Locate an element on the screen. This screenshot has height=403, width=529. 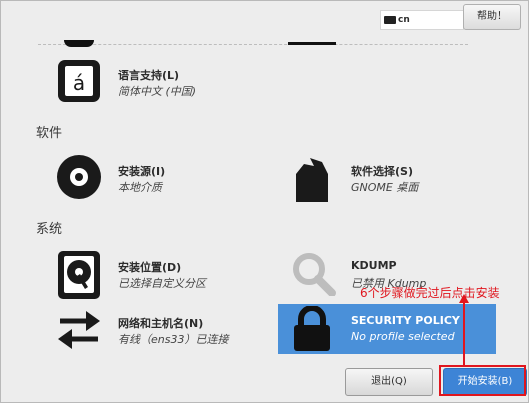
spoke-network-title: 网络和主机名(N) is located at coordinates (161, 323).